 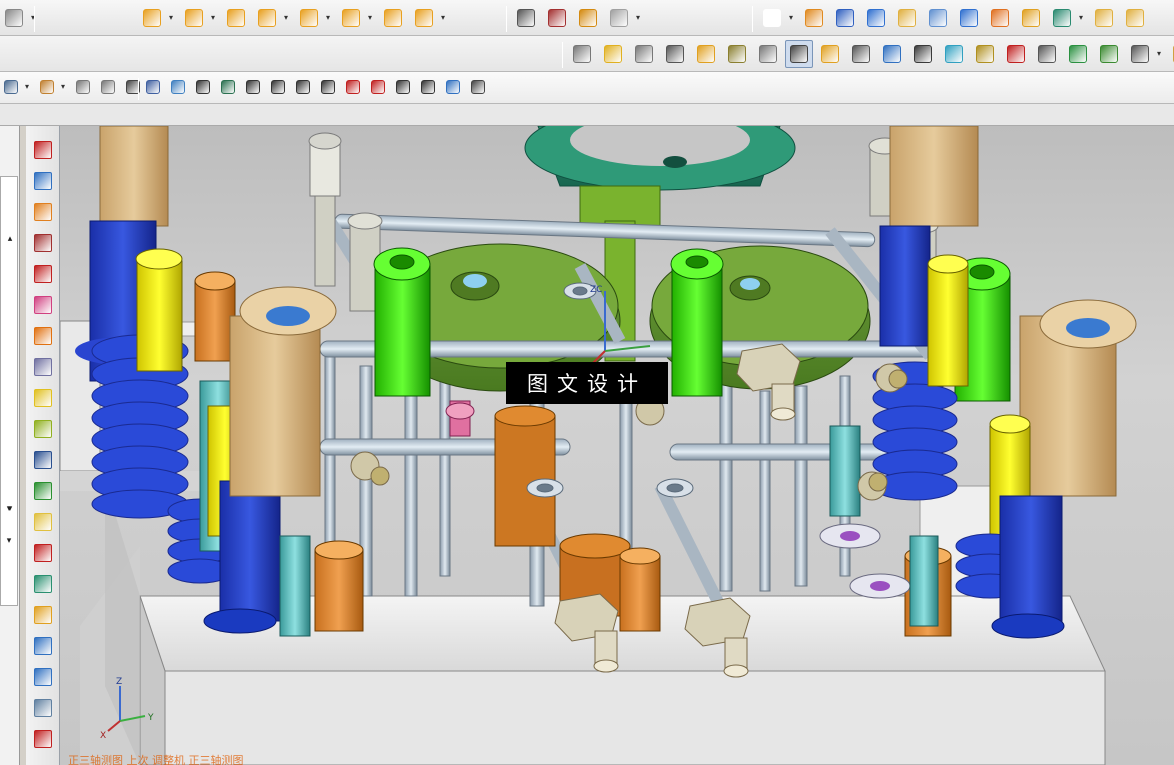 I want to click on view-solid-button, so click(x=153, y=87).